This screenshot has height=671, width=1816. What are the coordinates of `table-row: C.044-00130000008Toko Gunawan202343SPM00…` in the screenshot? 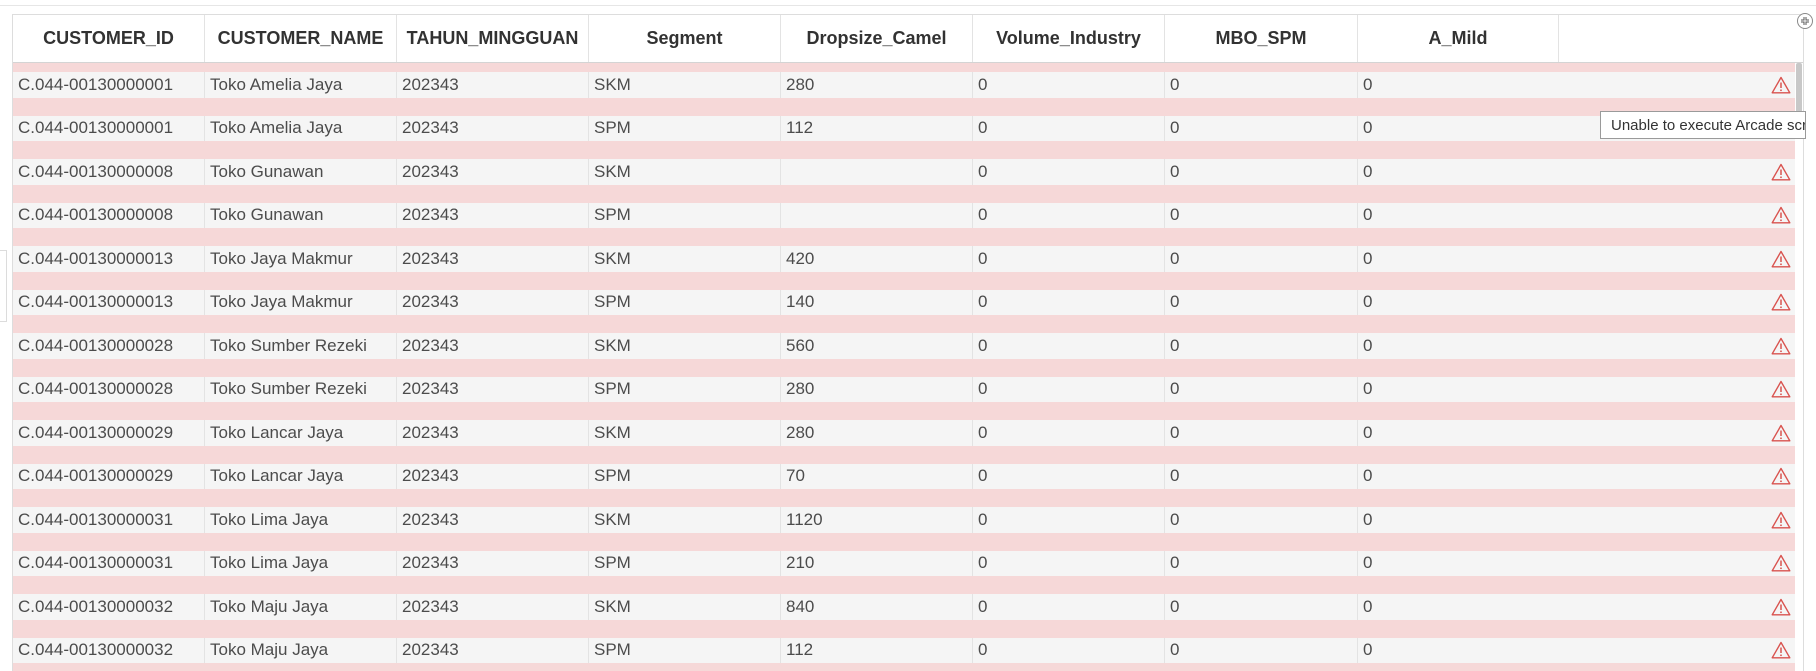 It's located at (908, 216).